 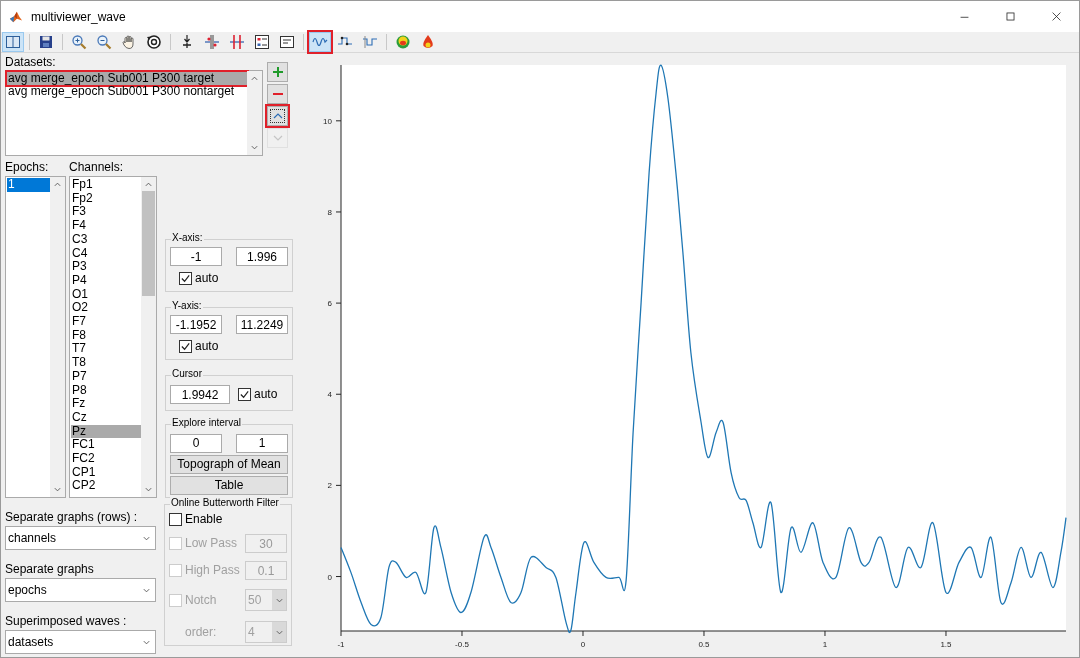 What do you see at coordinates (106, 431) in the screenshot?
I see `list-item: Pz` at bounding box center [106, 431].